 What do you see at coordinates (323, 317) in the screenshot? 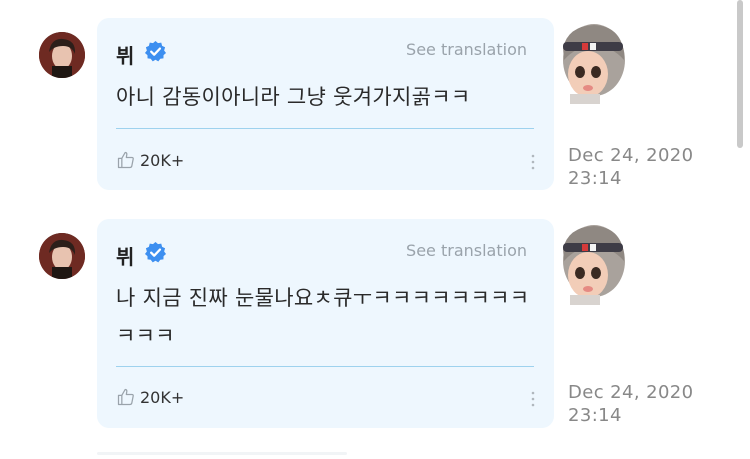
I see `message-text: 나 지금 진짜 눈물나요ㅊ큐ㅜㅋㅋㅋㅋㅋㅋㅋㅋㅋㅋㅋ` at bounding box center [323, 317].